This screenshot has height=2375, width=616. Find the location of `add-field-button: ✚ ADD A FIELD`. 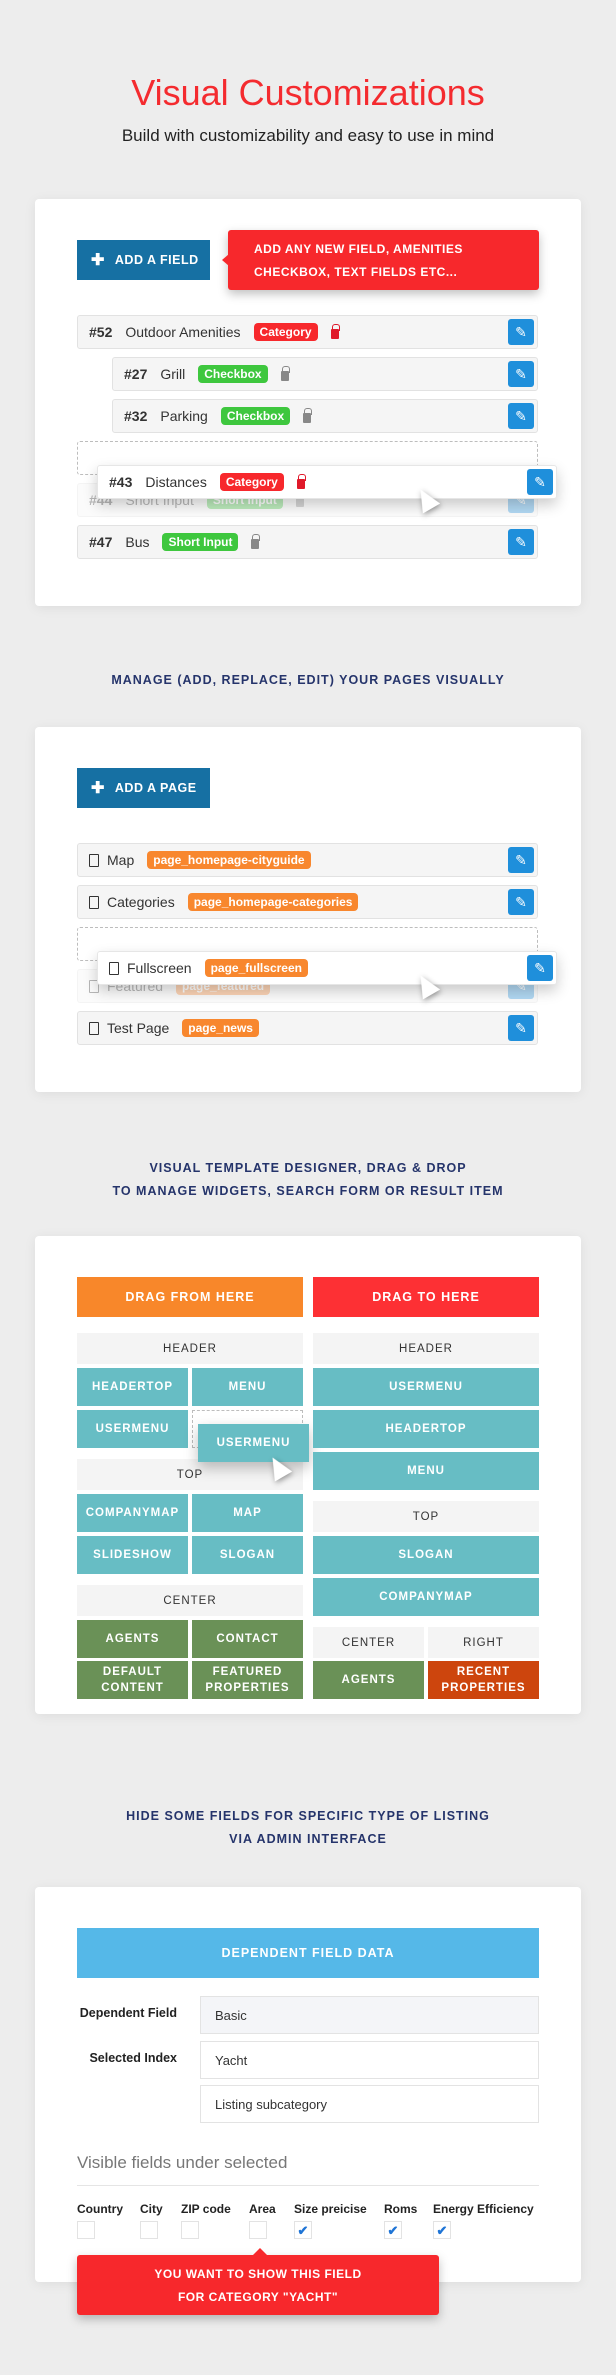

add-field-button: ✚ ADD A FIELD is located at coordinates (143, 260).